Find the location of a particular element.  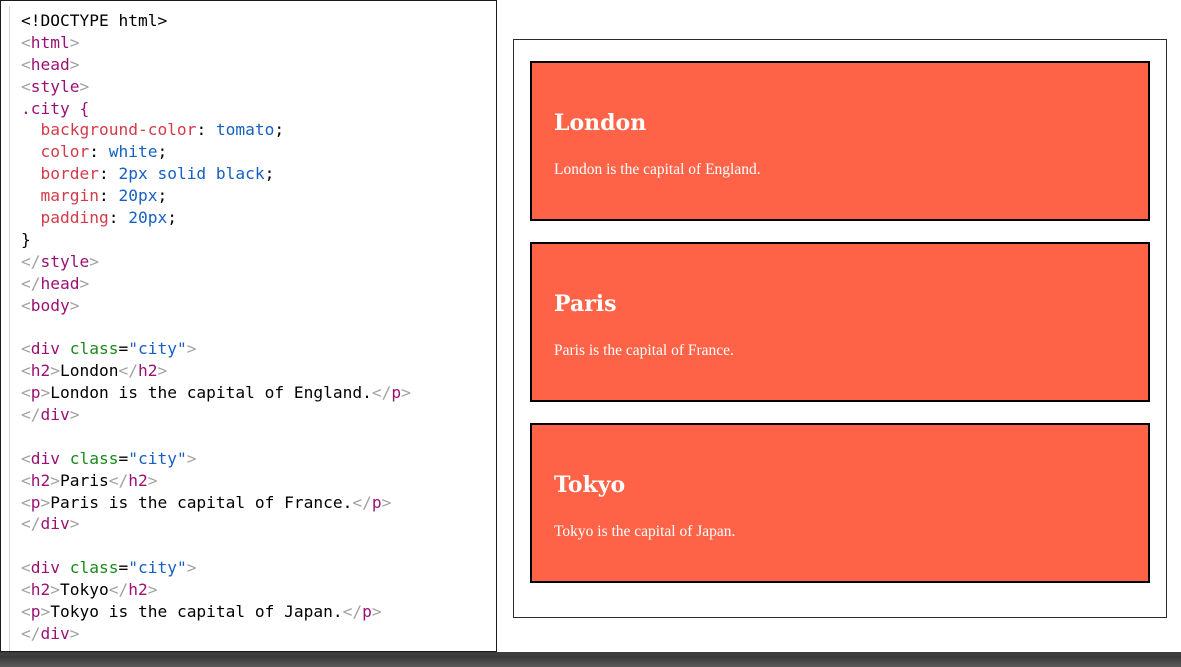

city-heading: London is located at coordinates (600, 123).